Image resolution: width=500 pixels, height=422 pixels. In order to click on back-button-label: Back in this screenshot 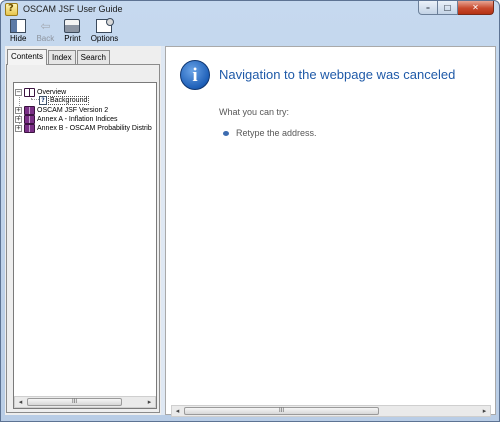, I will do `click(45, 38)`.